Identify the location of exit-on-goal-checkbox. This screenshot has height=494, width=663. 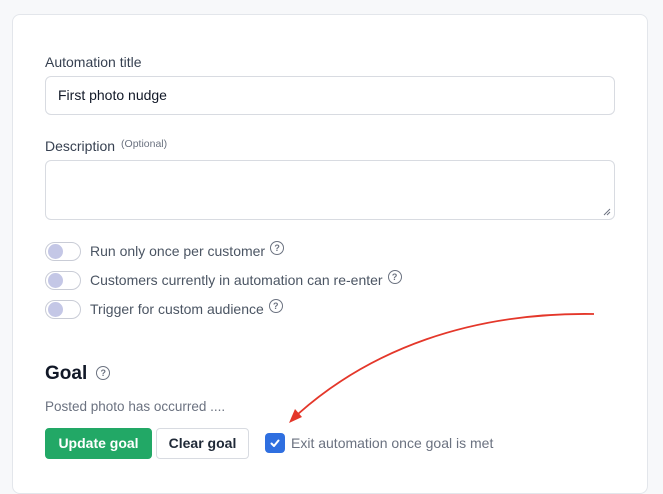
(275, 443).